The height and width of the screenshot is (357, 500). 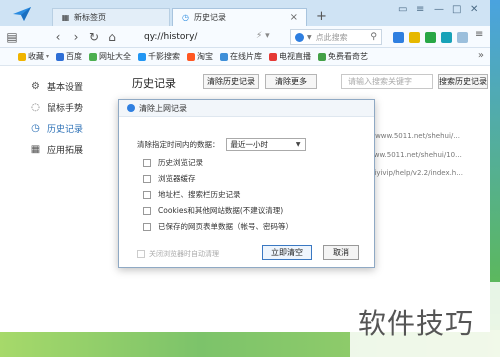 I want to click on dialog-title: 清除上网记录, so click(x=163, y=108).